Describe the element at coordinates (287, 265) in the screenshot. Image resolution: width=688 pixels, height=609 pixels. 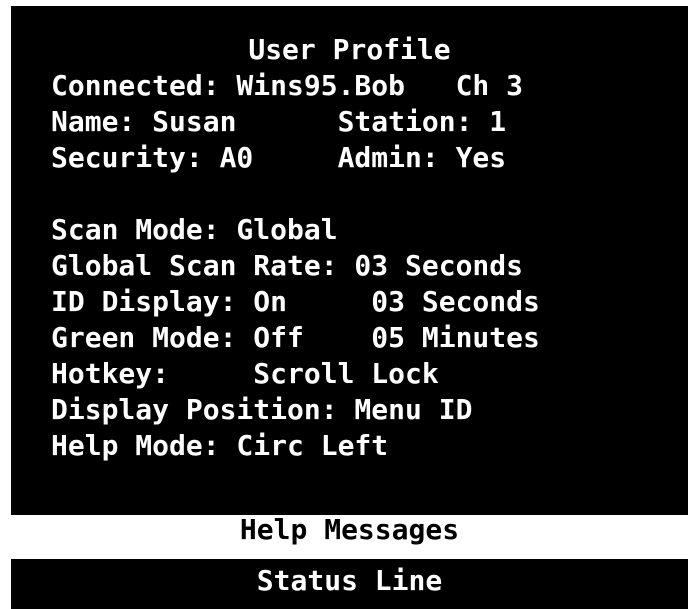
I see `global-scan-rate-line: Global Scan Rate: 03 Seconds` at that location.